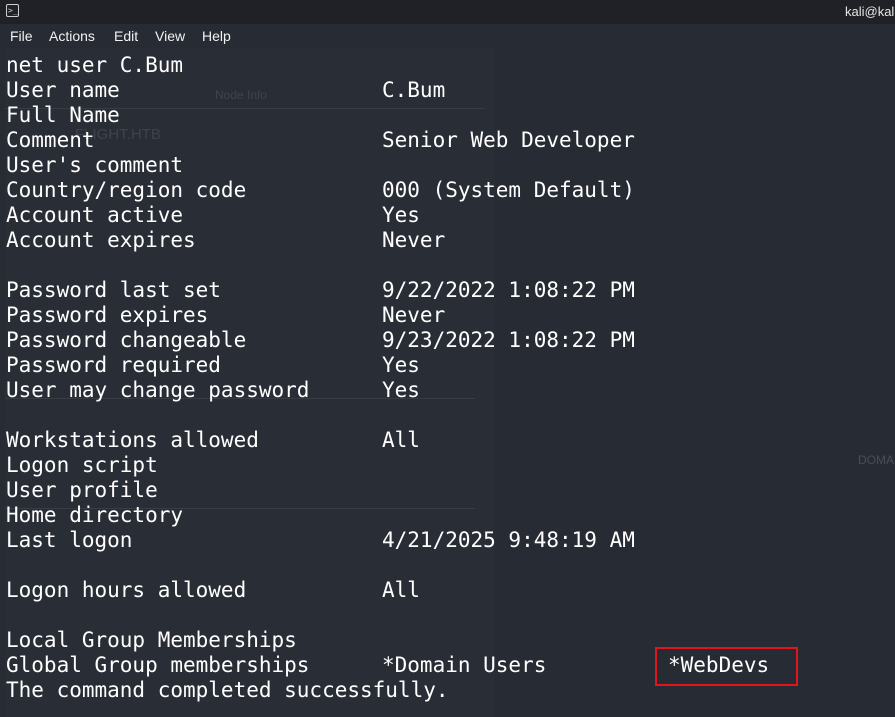 This screenshot has height=717, width=895. Describe the element at coordinates (95, 65) in the screenshot. I see `command-text: net user C.Bum` at that location.